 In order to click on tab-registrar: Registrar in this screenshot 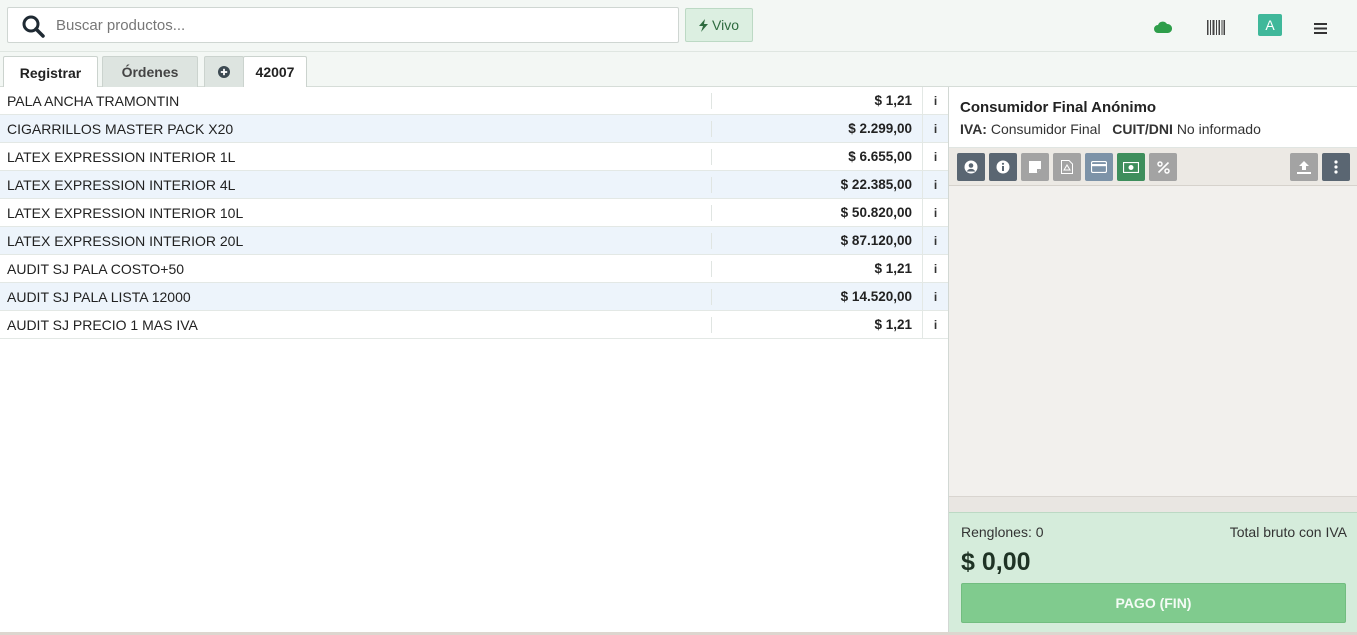, I will do `click(50, 72)`.